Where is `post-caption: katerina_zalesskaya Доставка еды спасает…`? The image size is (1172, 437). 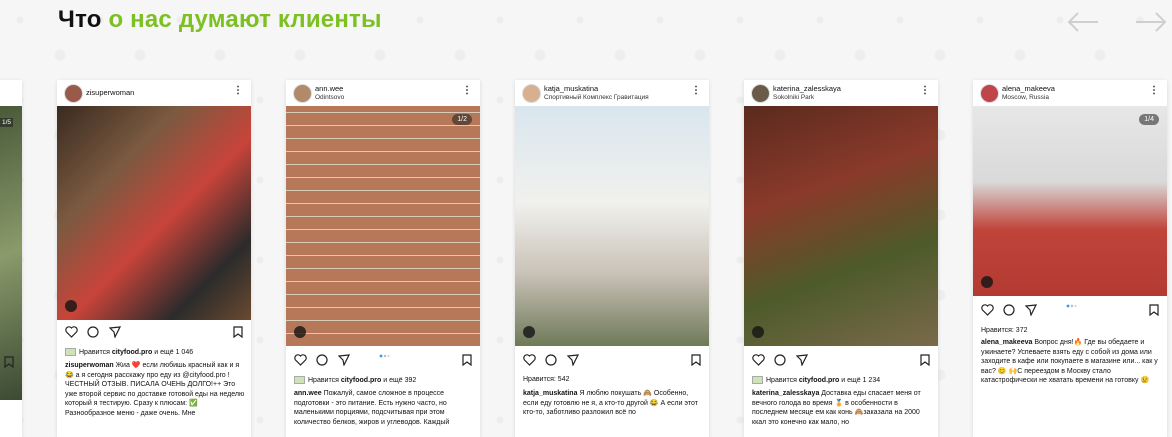 post-caption: katerina_zalesskaya Доставка еды спасает… is located at coordinates (842, 408).